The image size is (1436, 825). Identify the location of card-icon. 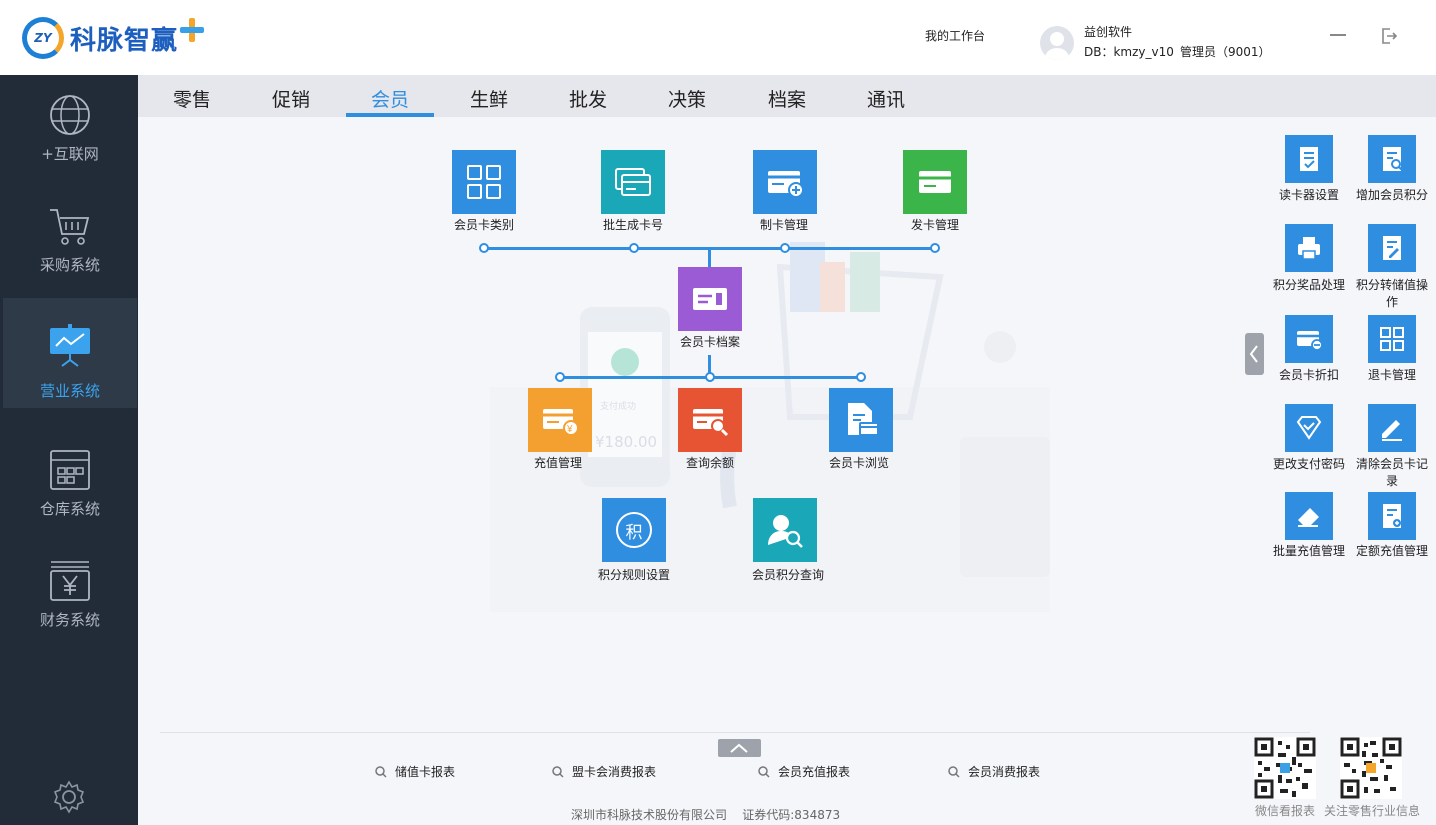
(935, 182).